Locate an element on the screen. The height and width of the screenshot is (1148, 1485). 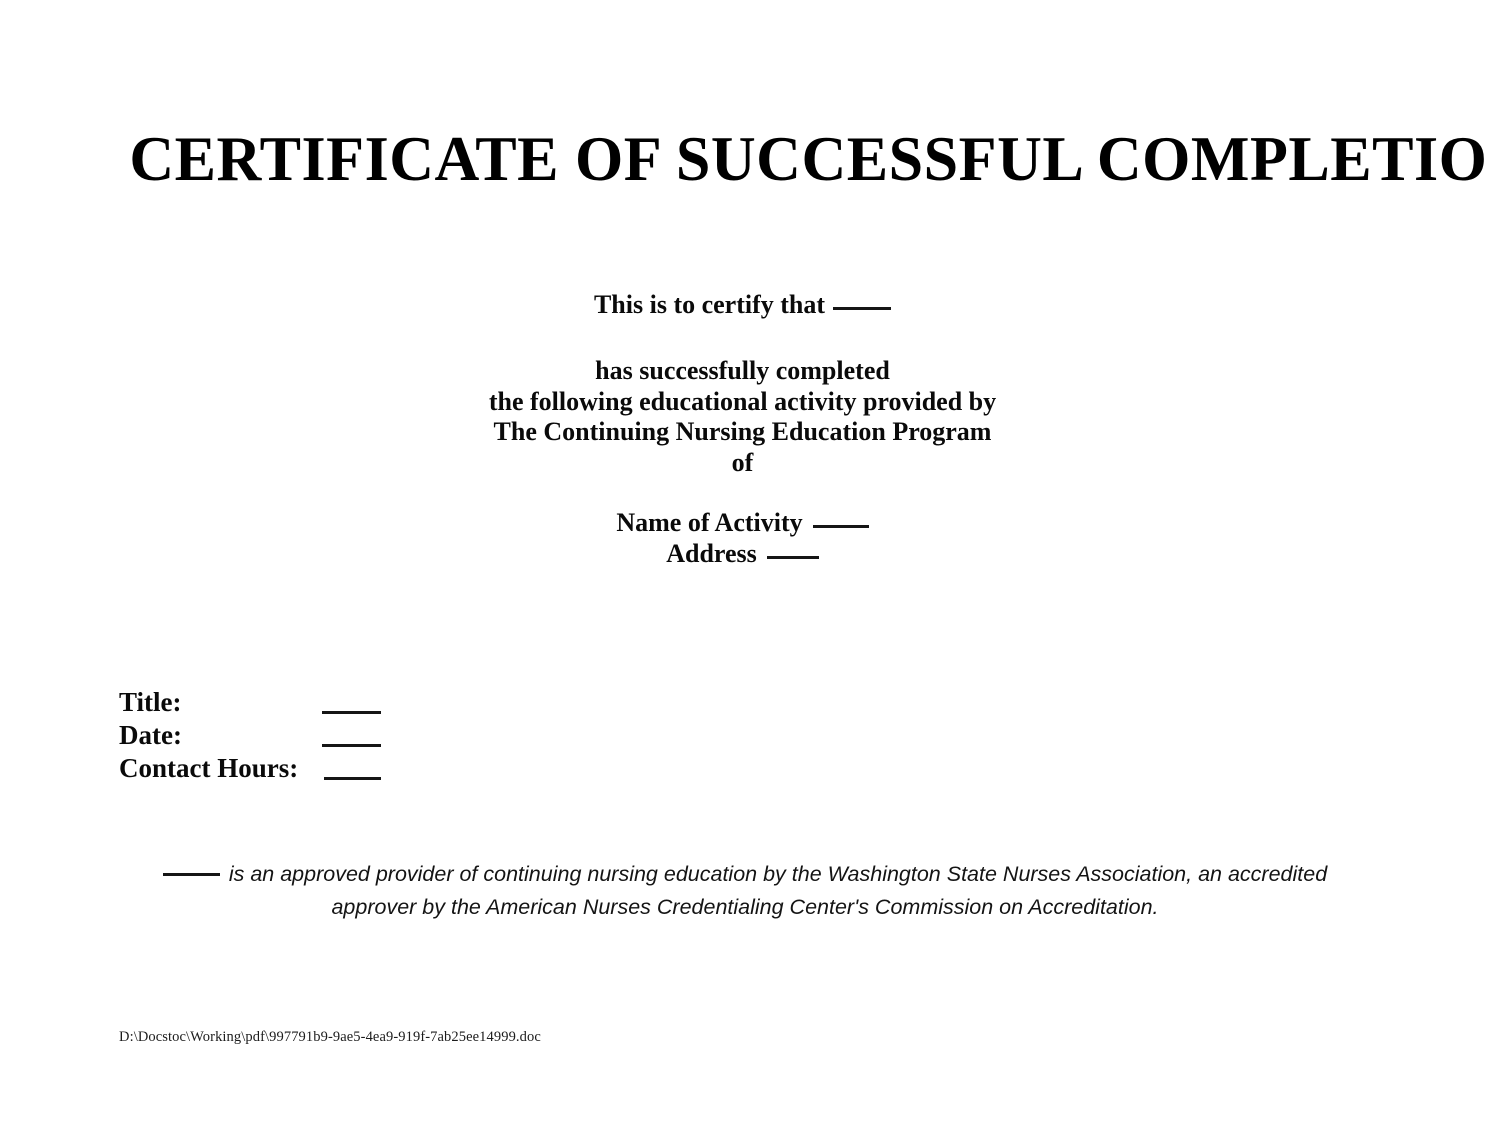
body-line-completed: has successfully completed is located at coordinates (742, 370).